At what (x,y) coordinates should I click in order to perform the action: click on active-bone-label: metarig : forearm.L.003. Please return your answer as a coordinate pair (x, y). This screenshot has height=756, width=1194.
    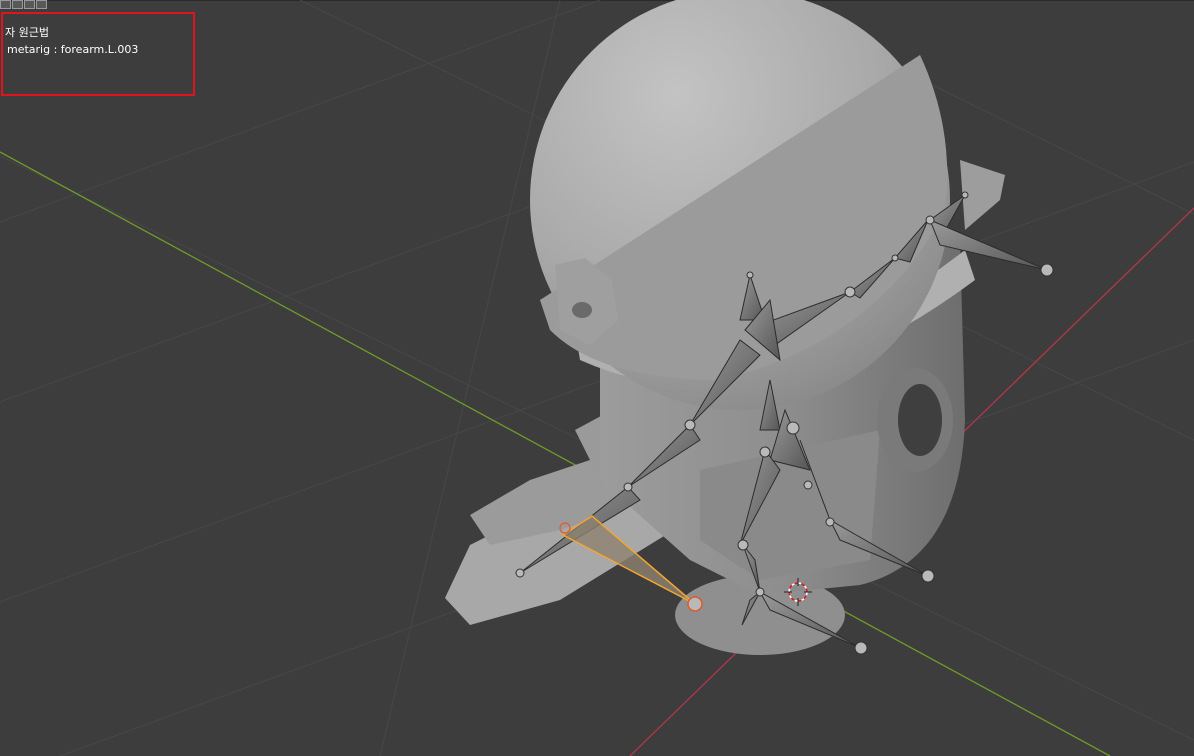
    Looking at the image, I should click on (73, 49).